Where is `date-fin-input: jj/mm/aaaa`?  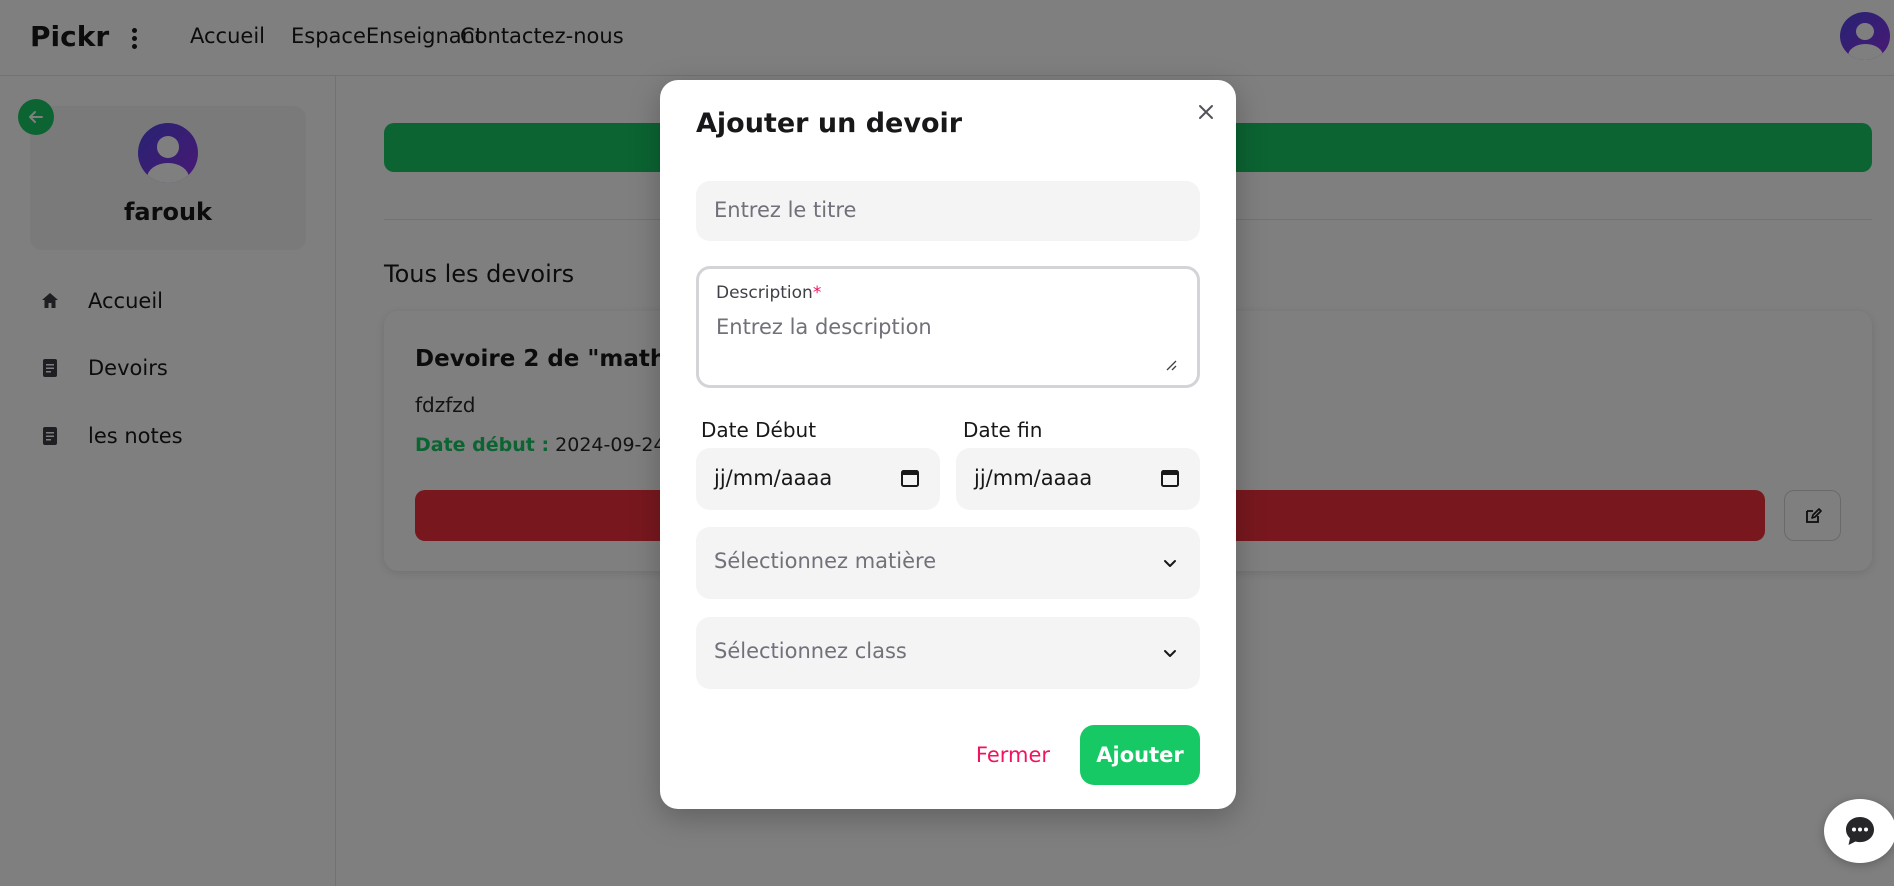 date-fin-input: jj/mm/aaaa is located at coordinates (1078, 479).